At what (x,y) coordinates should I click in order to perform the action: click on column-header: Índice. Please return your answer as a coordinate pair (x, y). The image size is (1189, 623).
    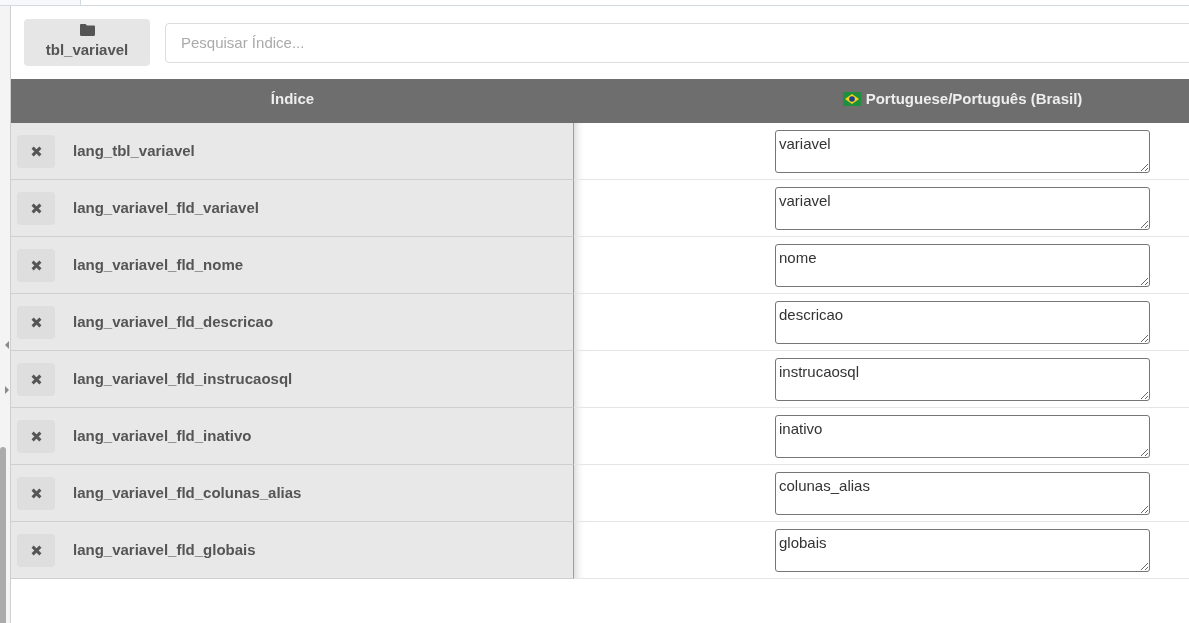
    Looking at the image, I should click on (292, 98).